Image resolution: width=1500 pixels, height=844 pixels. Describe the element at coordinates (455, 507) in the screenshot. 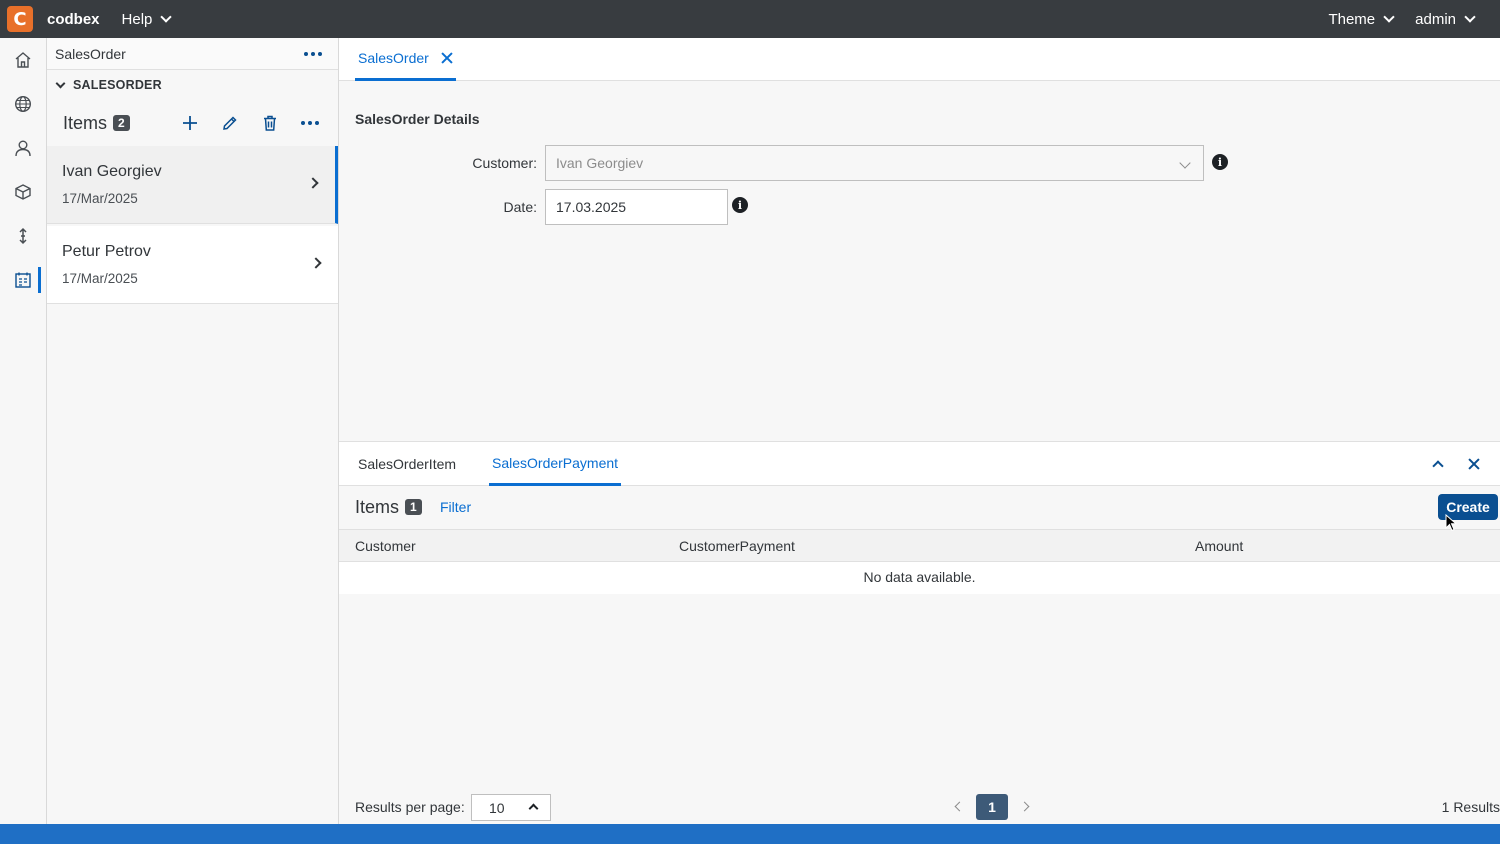

I see `filter-link: Filter` at that location.